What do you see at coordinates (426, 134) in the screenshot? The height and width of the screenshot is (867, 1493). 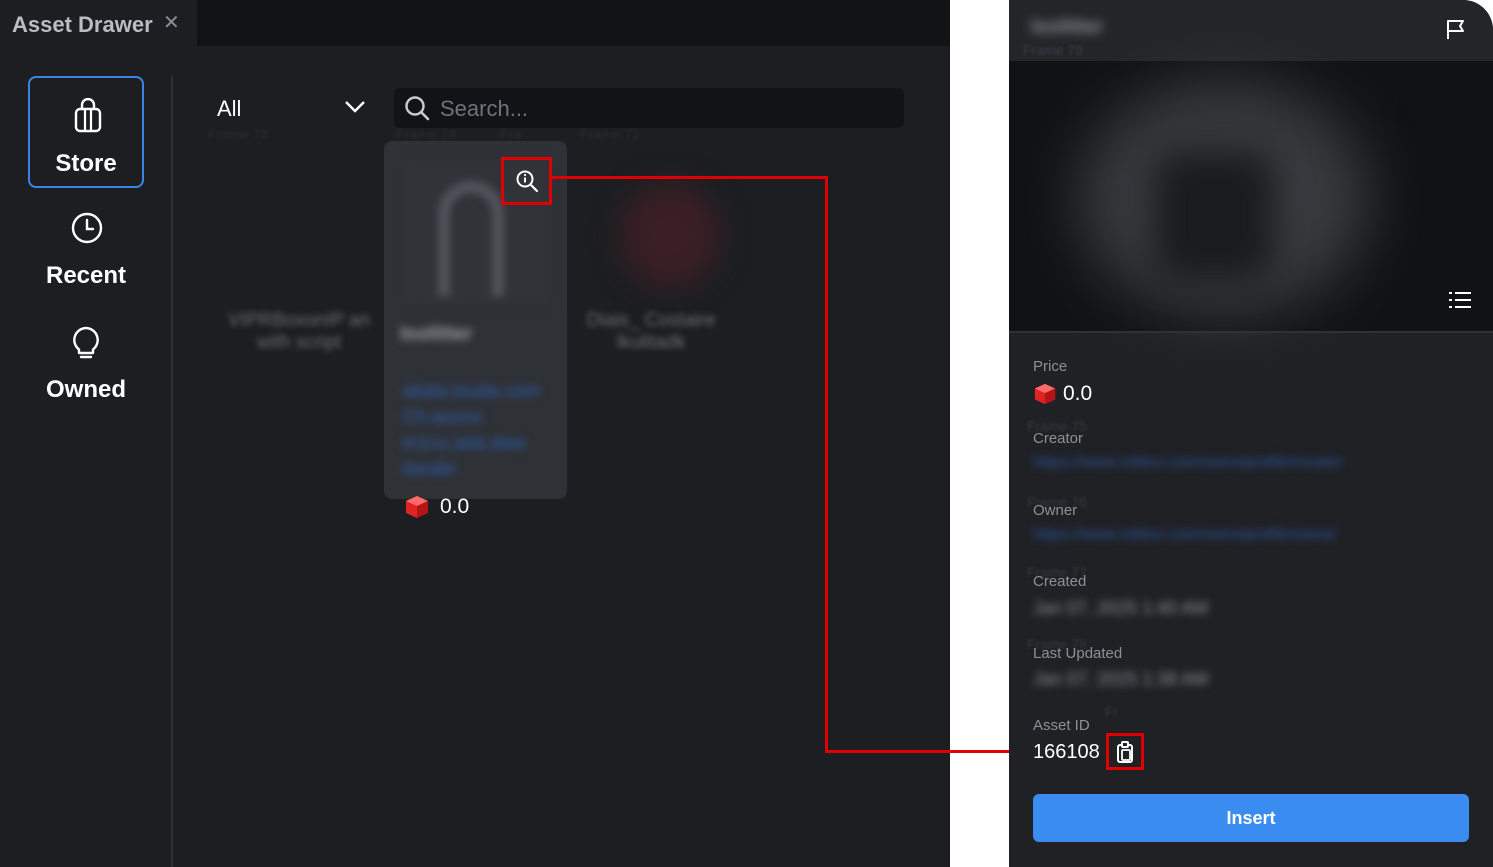 I see `frame-label: Frame 74` at bounding box center [426, 134].